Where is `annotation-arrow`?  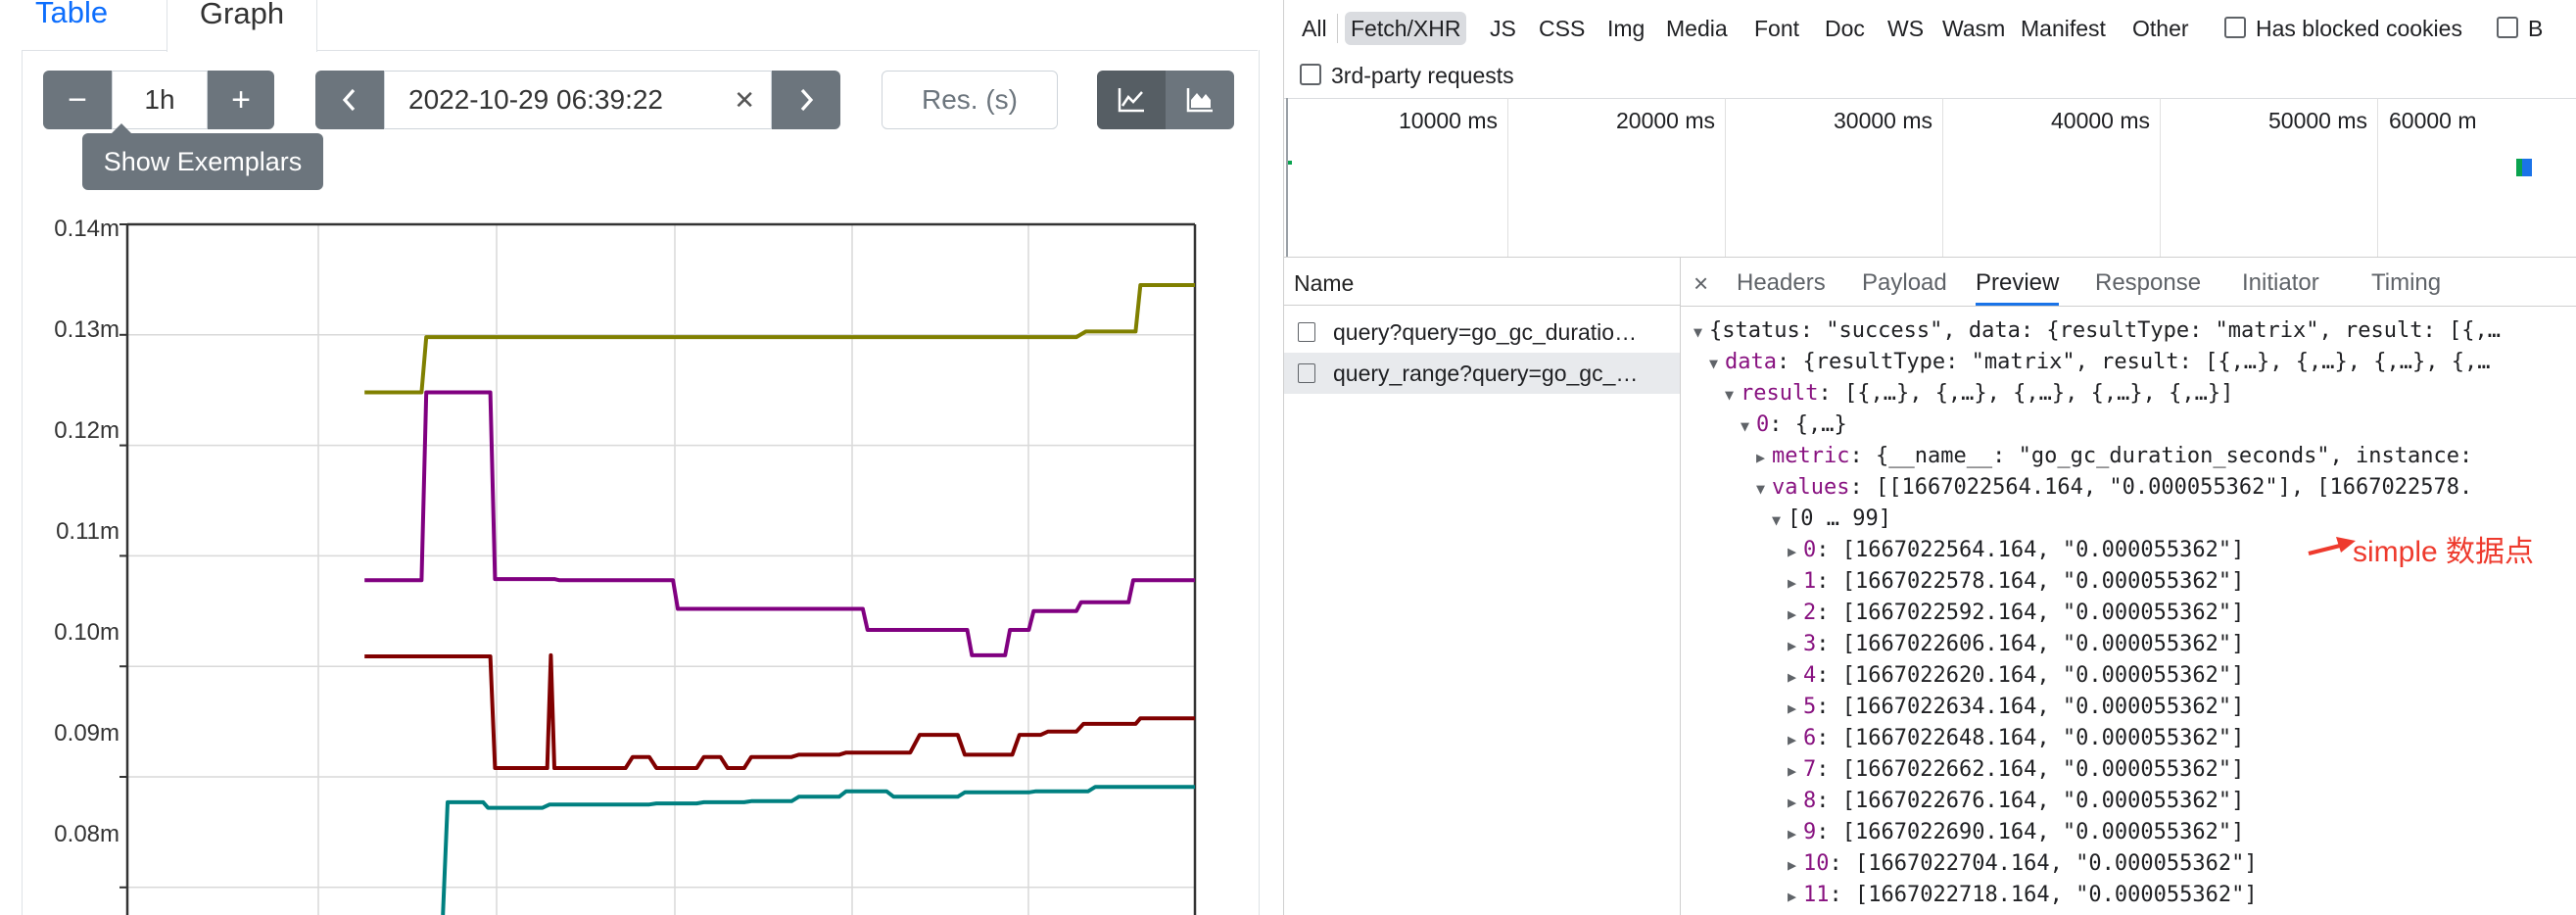 annotation-arrow is located at coordinates (2332, 546).